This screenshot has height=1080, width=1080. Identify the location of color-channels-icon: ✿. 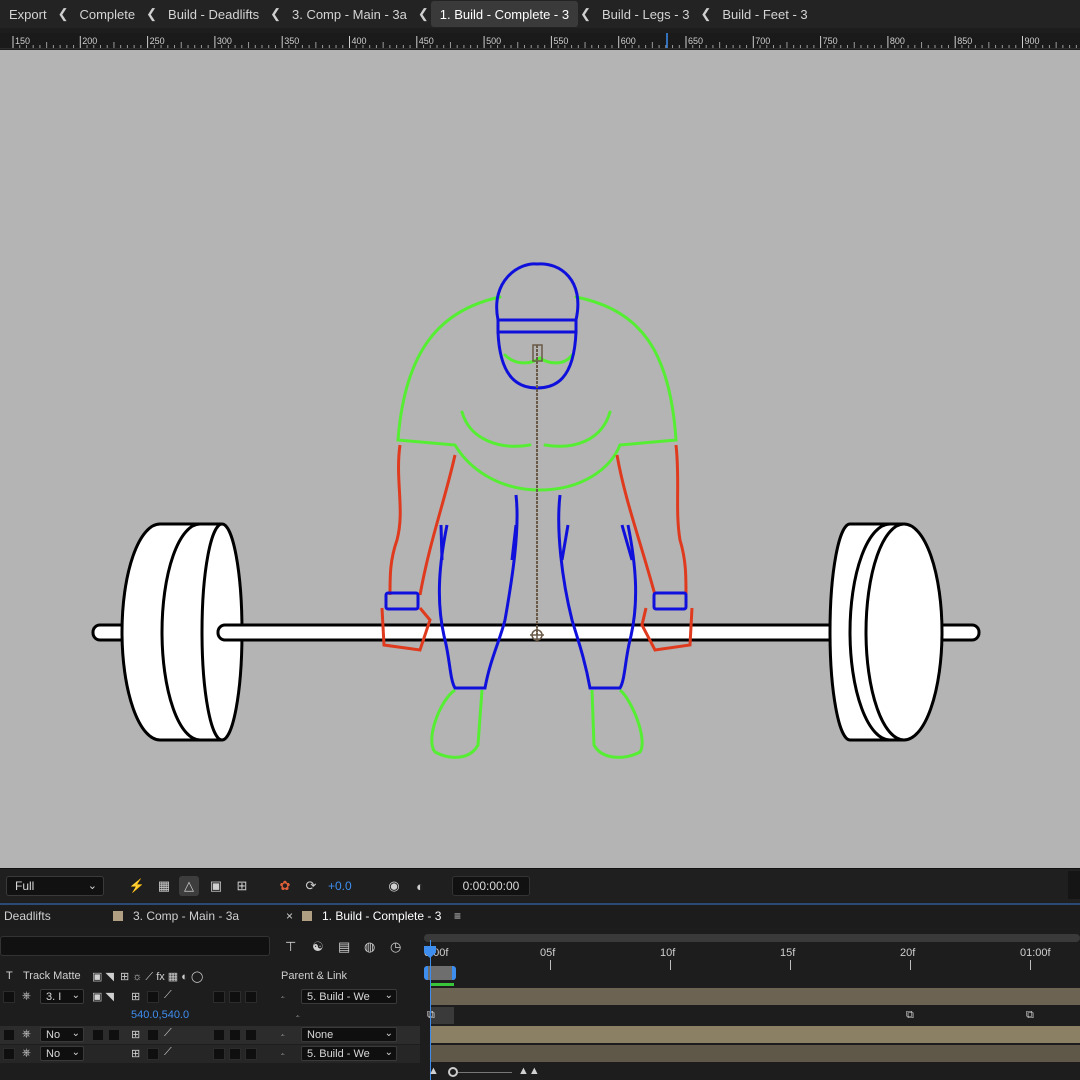
(285, 886).